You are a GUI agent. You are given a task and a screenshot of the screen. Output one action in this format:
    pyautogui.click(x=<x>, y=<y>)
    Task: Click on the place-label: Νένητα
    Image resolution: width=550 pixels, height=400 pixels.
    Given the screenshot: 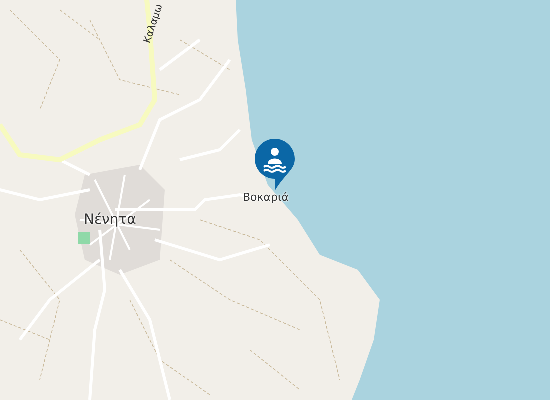 What is the action you would take?
    pyautogui.click(x=110, y=220)
    